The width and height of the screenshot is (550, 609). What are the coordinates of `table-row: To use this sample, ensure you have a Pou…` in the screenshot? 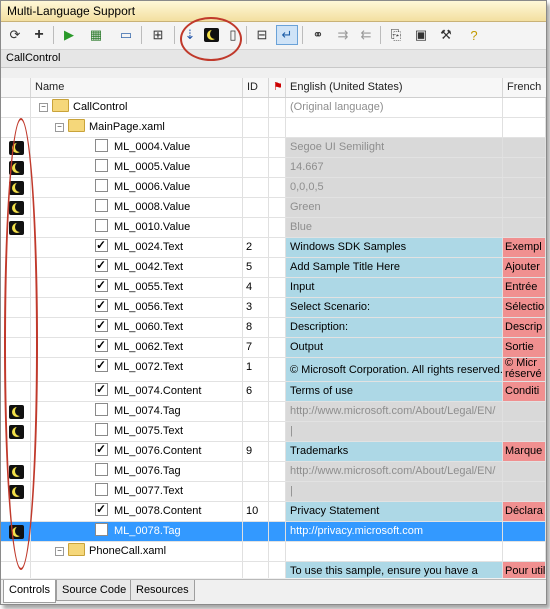 It's located at (273, 570).